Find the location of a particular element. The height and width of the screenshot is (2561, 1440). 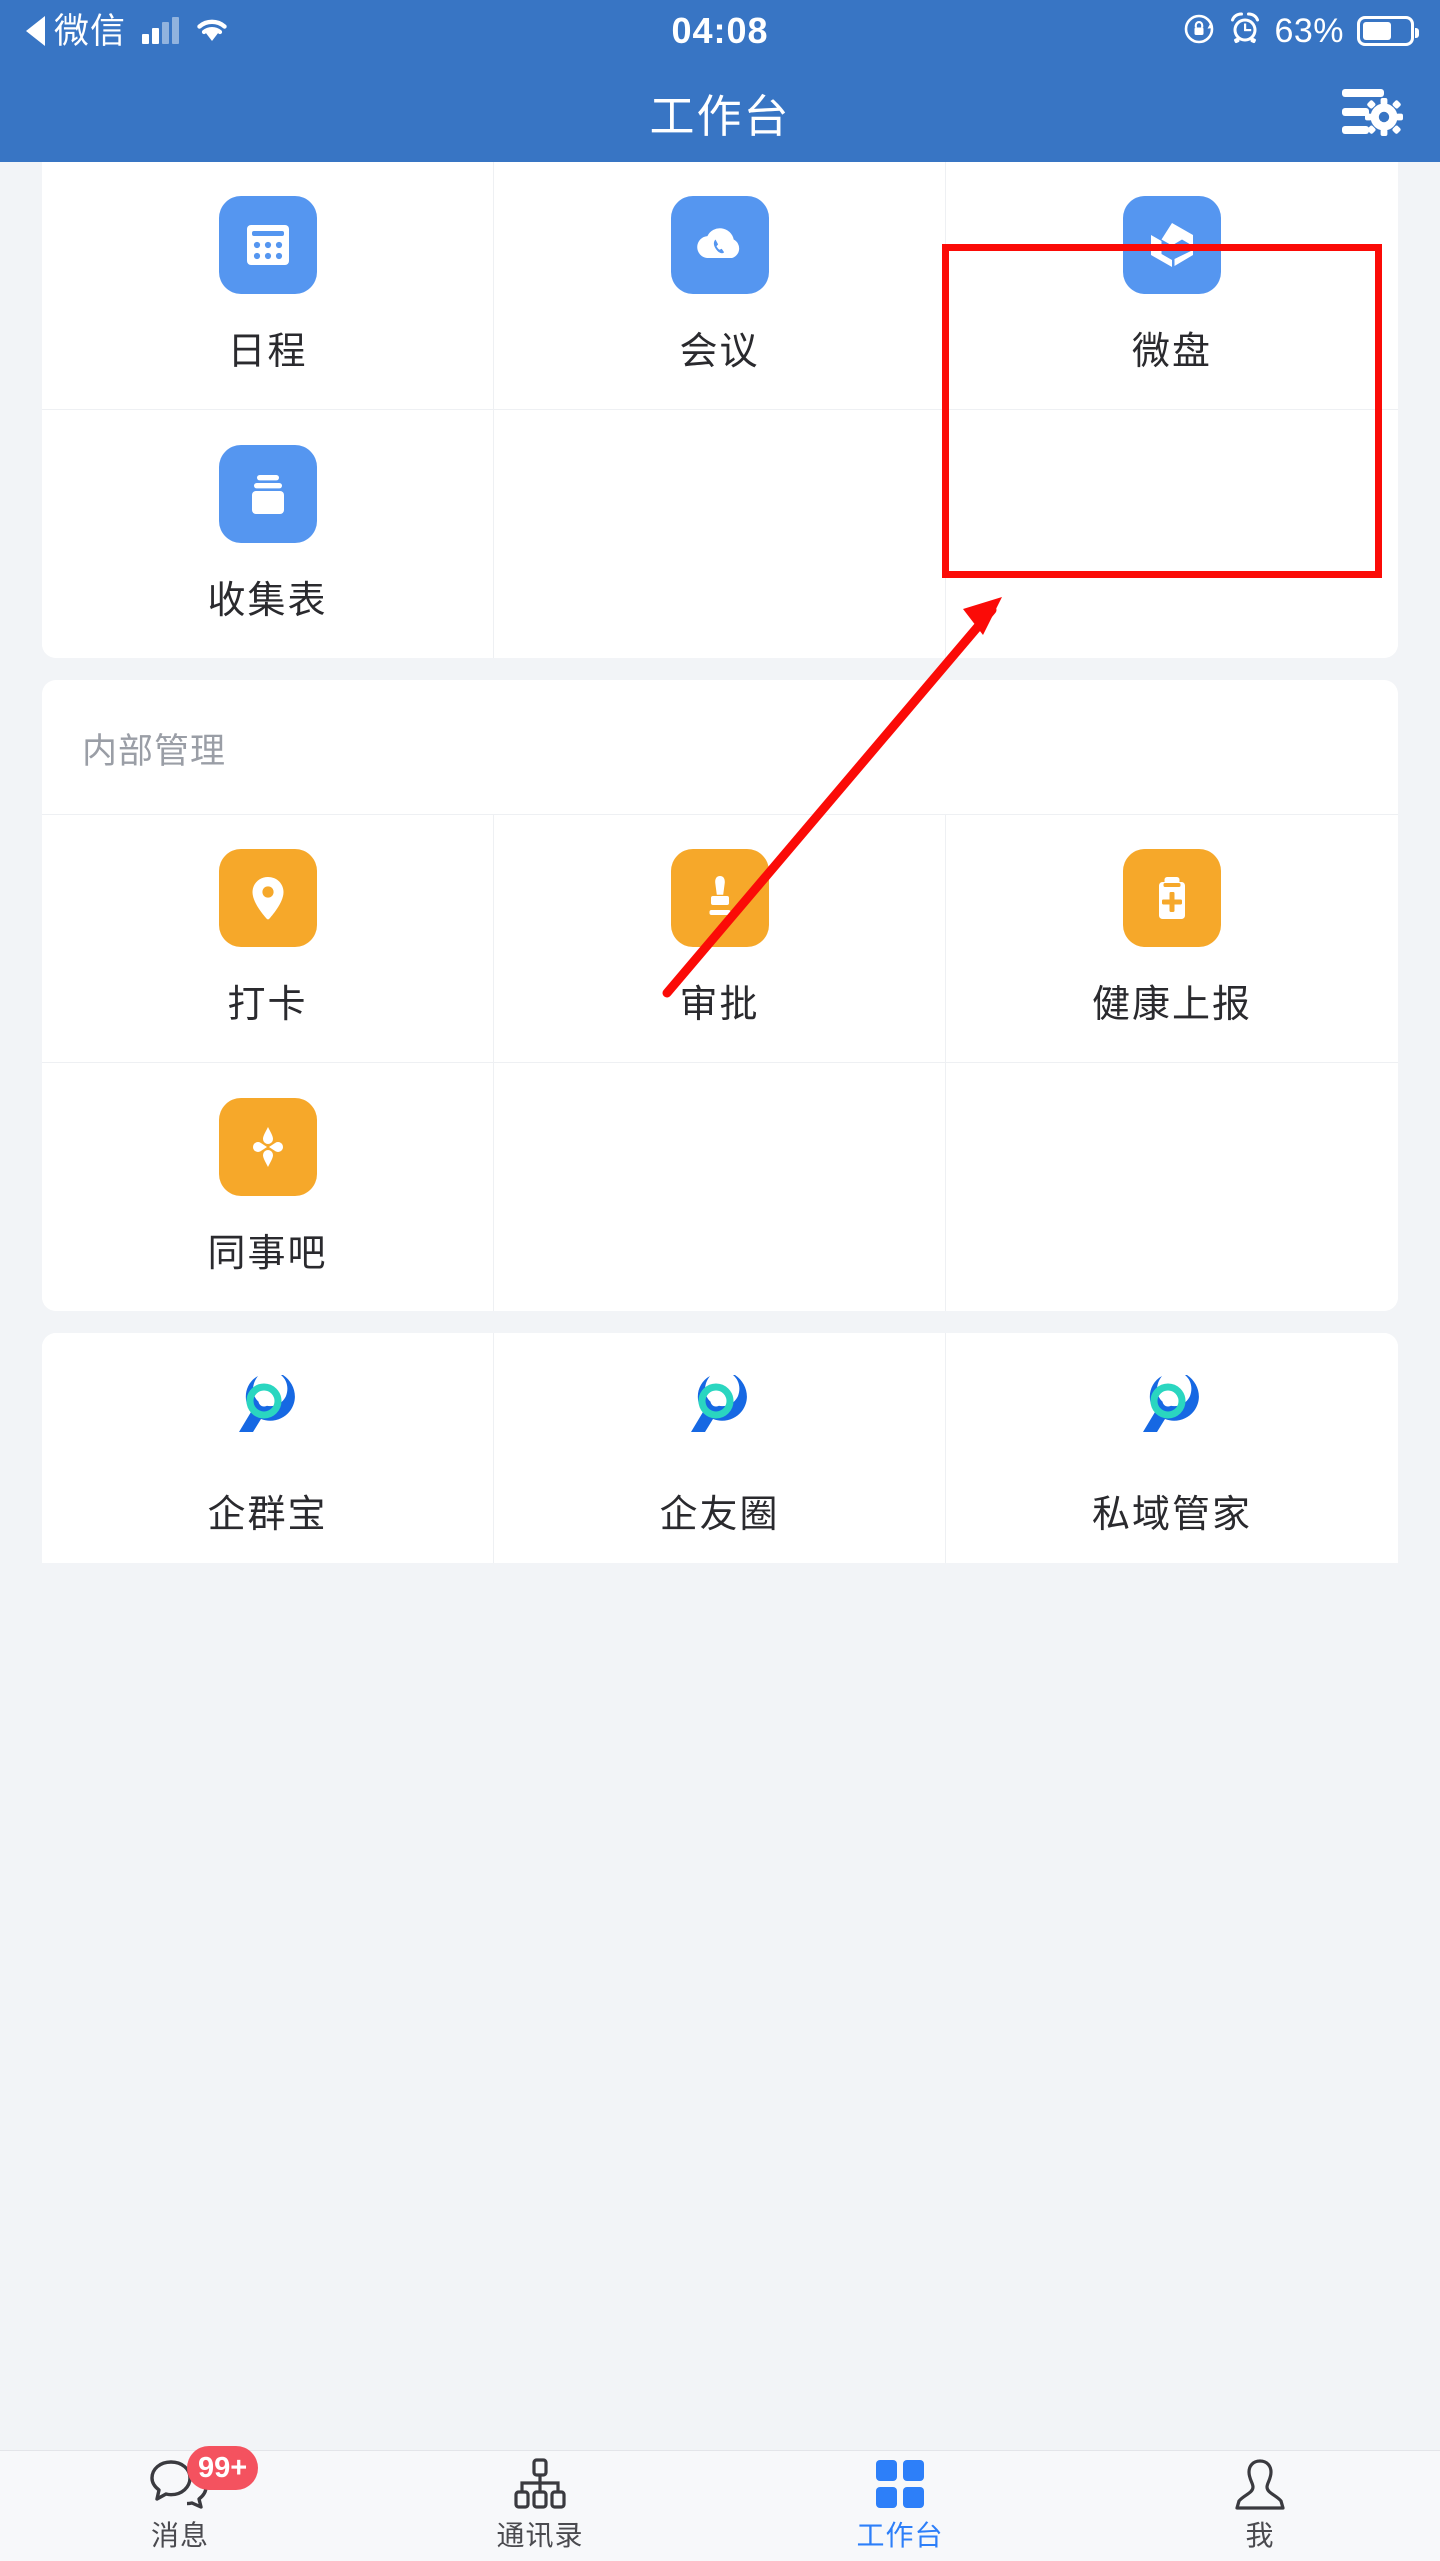

page-title: 工作台 is located at coordinates (720, 116).